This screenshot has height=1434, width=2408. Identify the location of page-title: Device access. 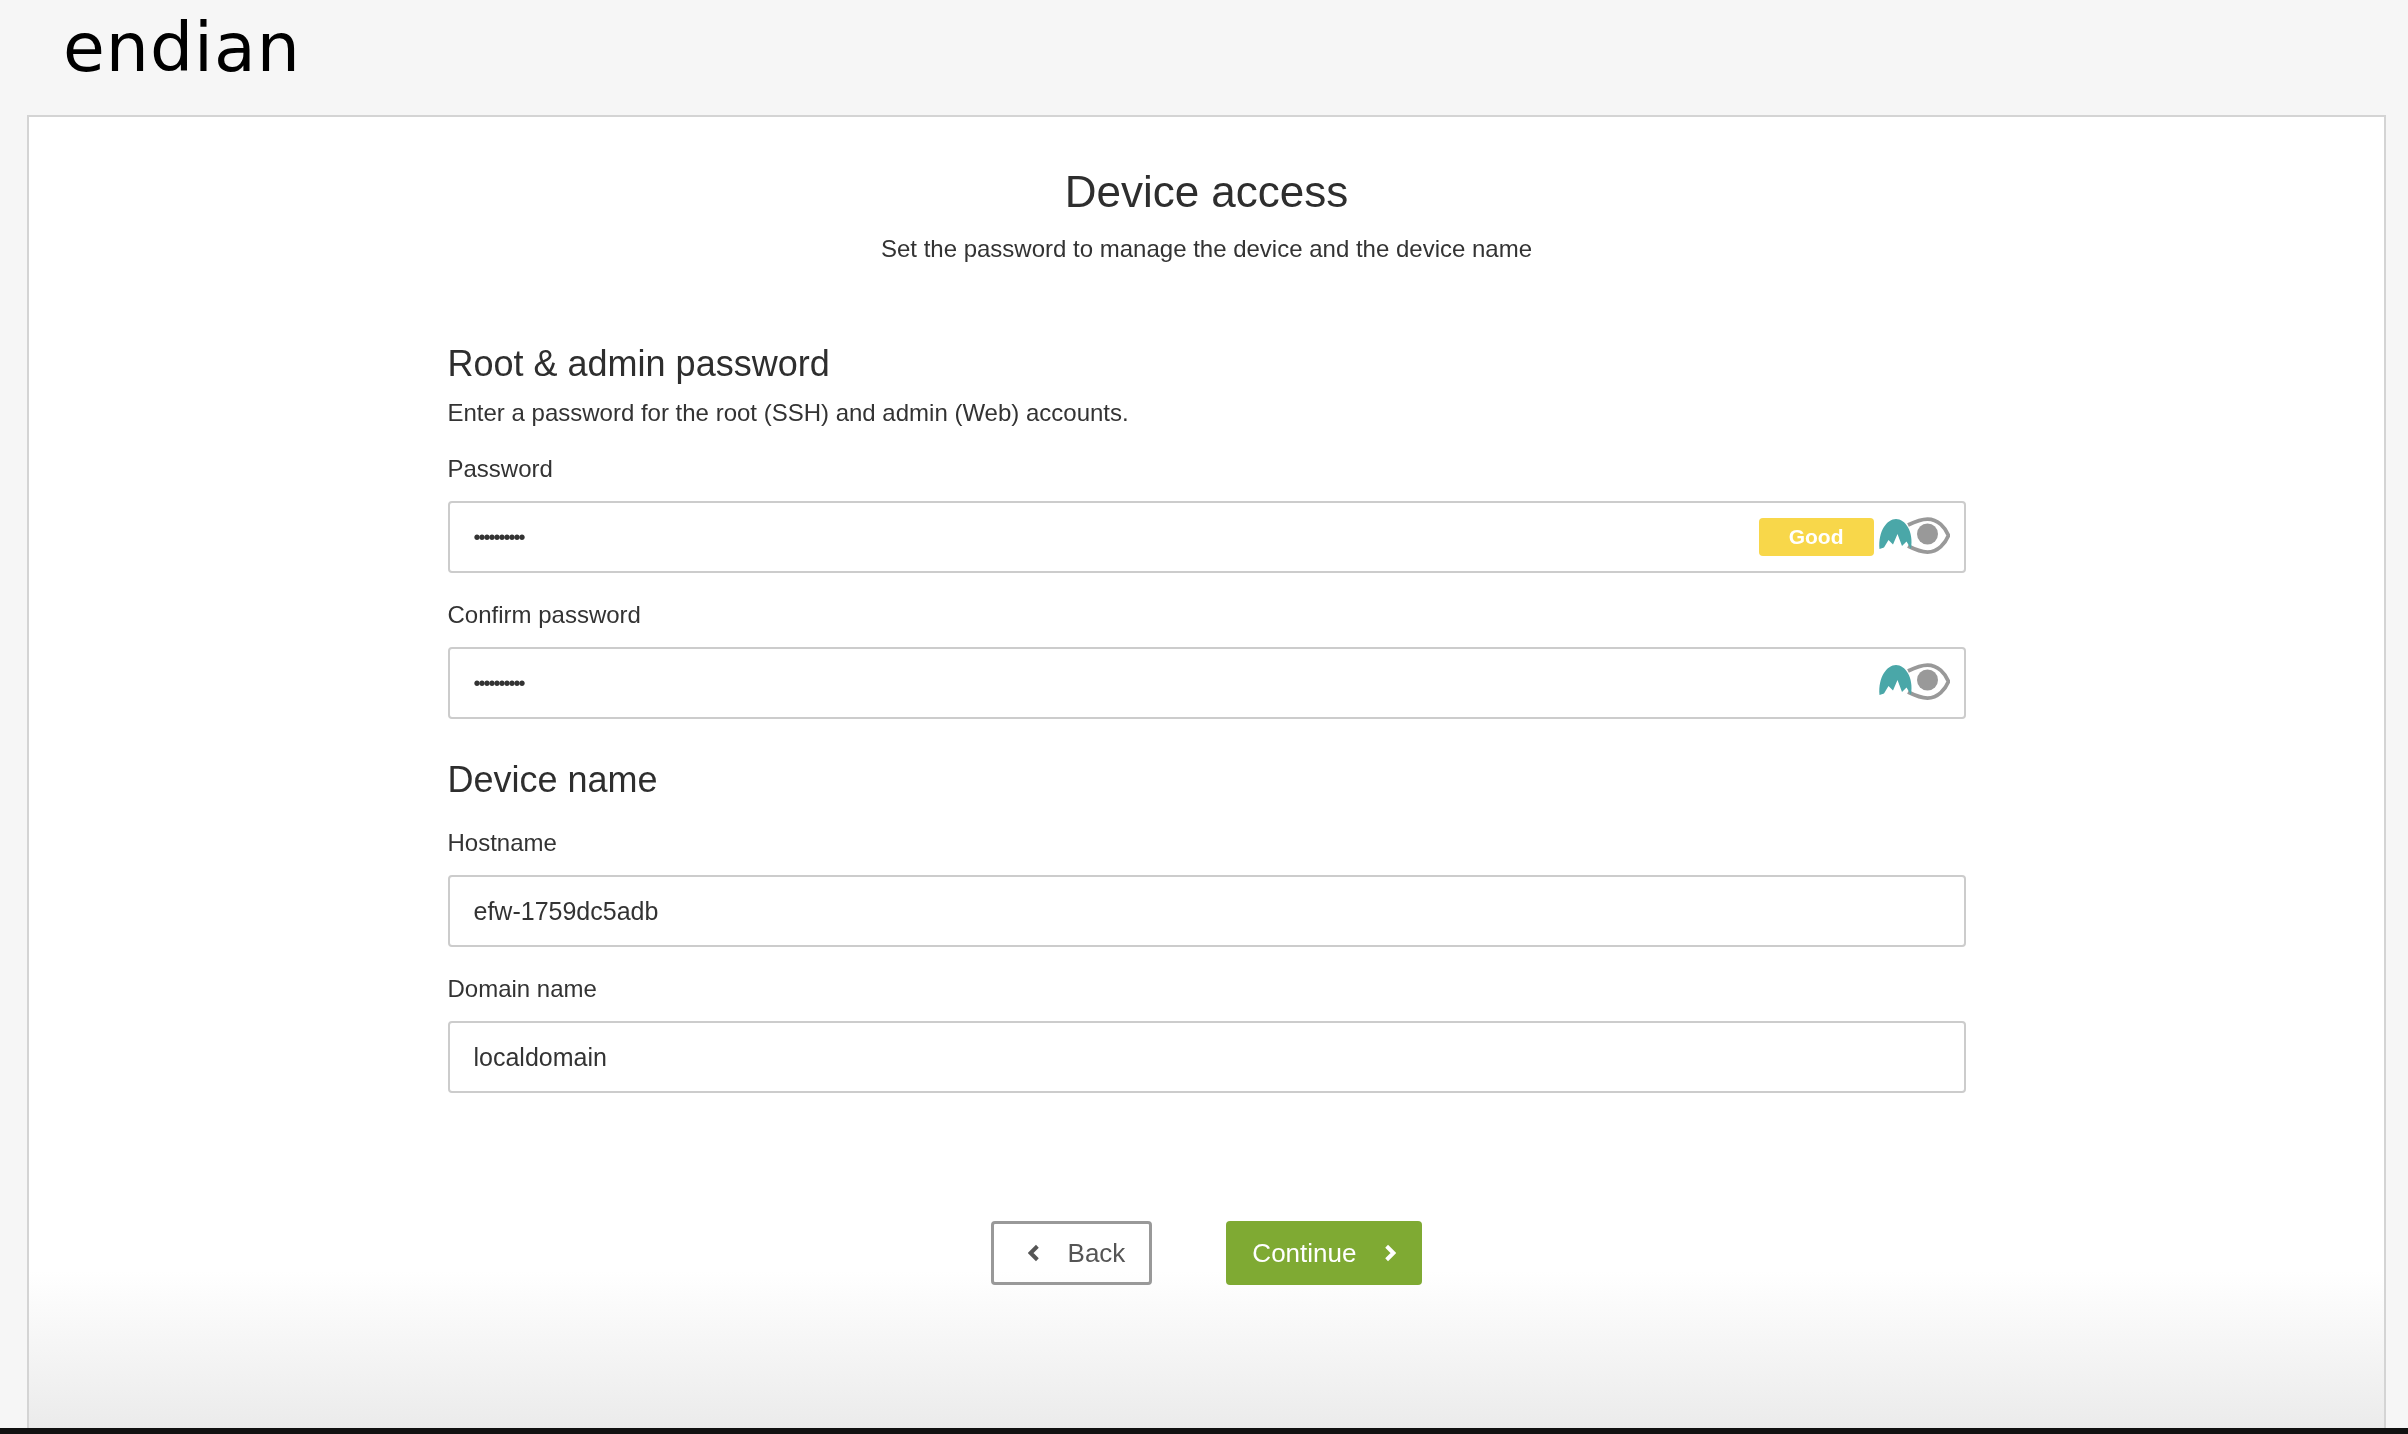
(1206, 192).